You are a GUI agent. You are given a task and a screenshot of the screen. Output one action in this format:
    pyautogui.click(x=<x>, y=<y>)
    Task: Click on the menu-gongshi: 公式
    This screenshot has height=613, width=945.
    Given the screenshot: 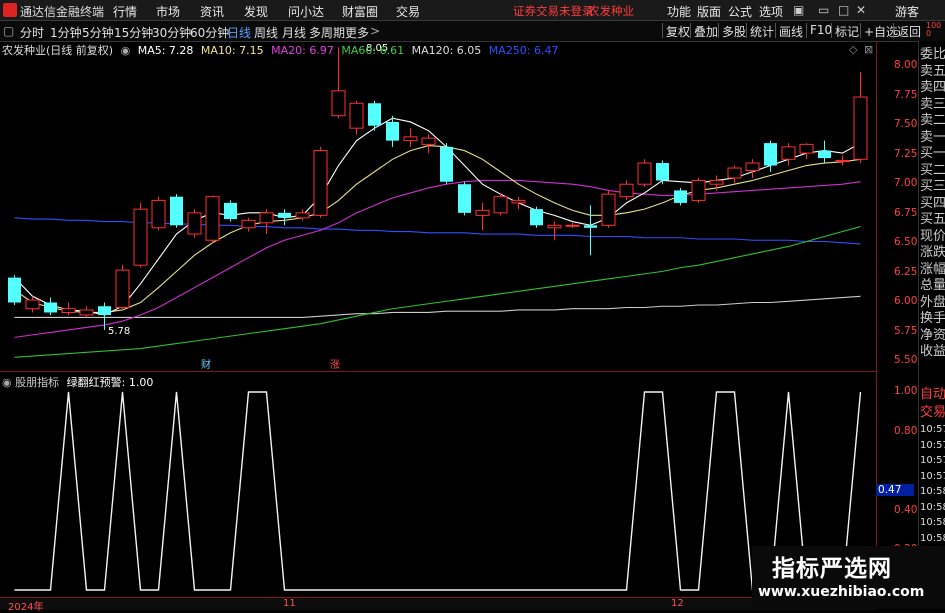 What is the action you would take?
    pyautogui.click(x=740, y=11)
    